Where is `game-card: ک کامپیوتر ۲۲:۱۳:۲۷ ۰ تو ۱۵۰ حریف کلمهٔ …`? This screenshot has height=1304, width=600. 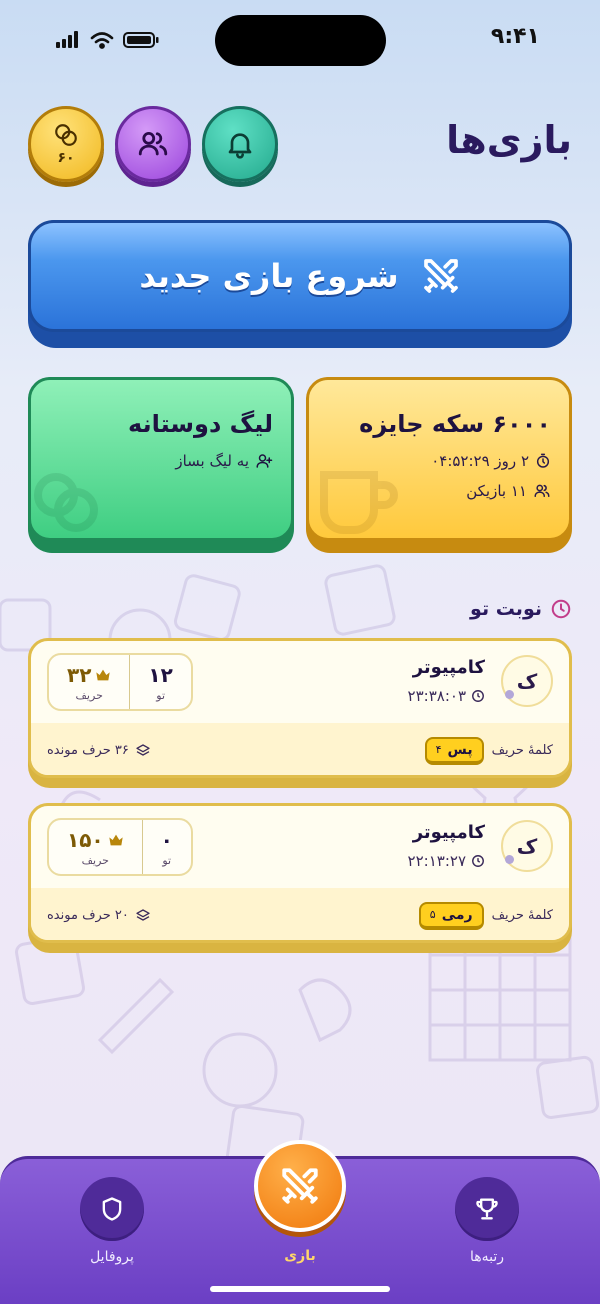
game-card: ک کامپیوتر ۲۲:۱۳:۲۷ ۰ تو ۱۵۰ حریف کلمهٔ … is located at coordinates (300, 878).